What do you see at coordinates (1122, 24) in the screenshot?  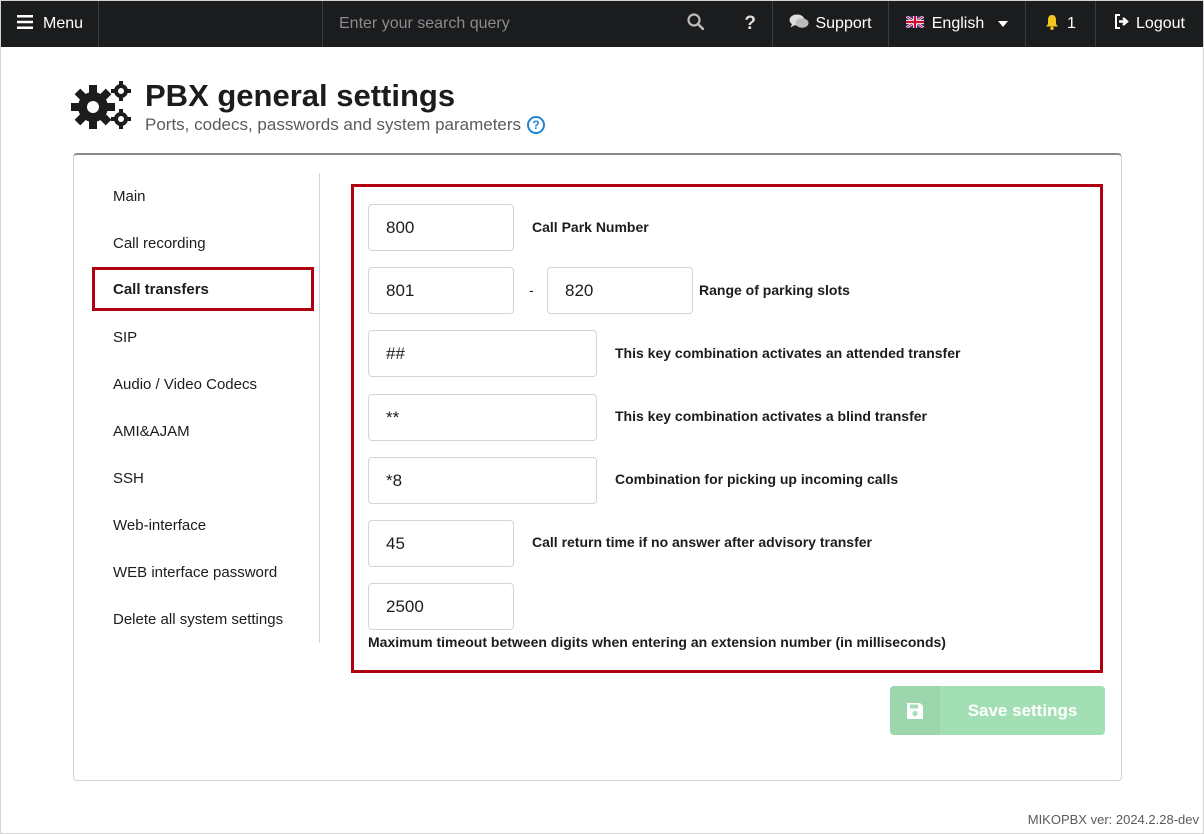 I see `sign-out-icon` at bounding box center [1122, 24].